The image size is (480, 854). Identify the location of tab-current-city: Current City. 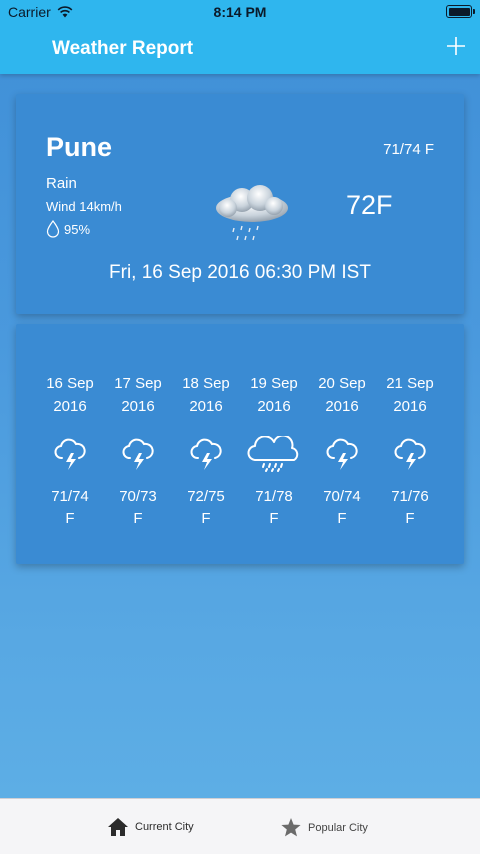
(150, 827).